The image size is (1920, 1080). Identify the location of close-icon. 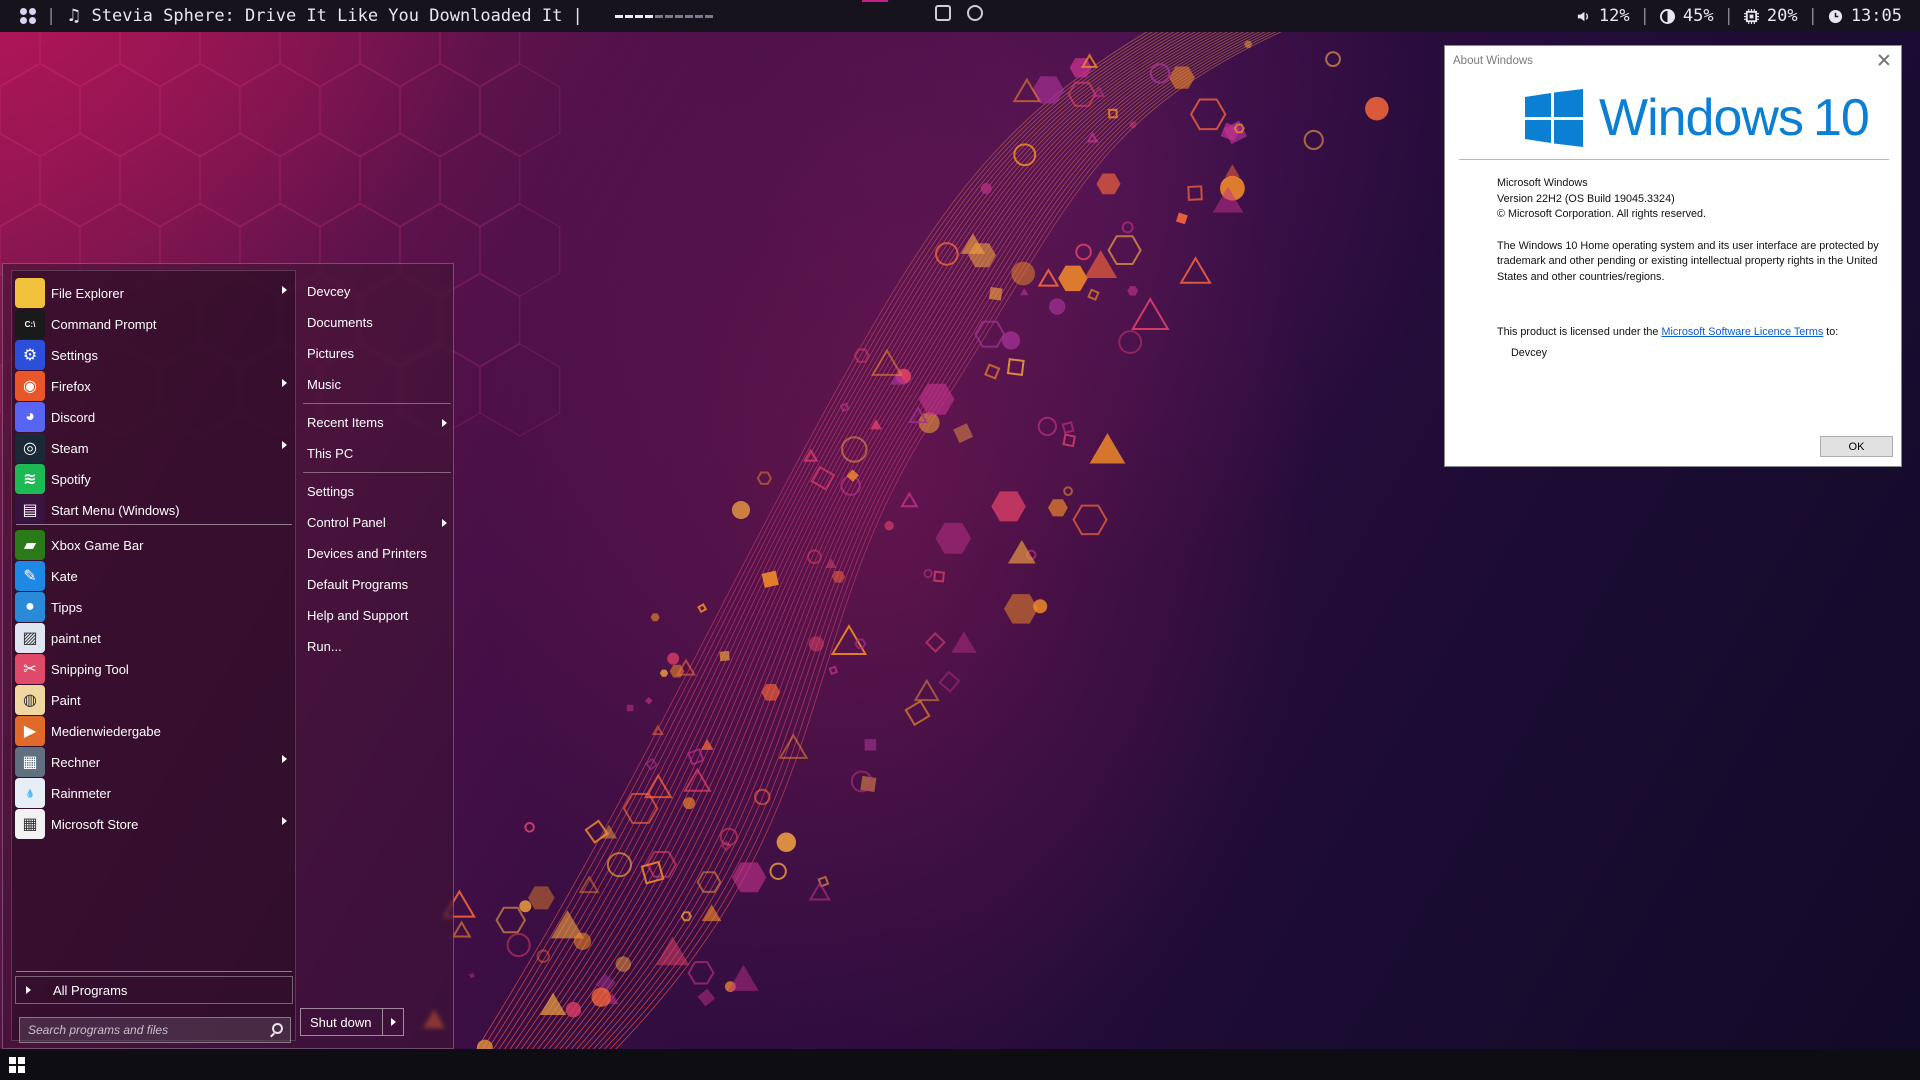
(1884, 60).